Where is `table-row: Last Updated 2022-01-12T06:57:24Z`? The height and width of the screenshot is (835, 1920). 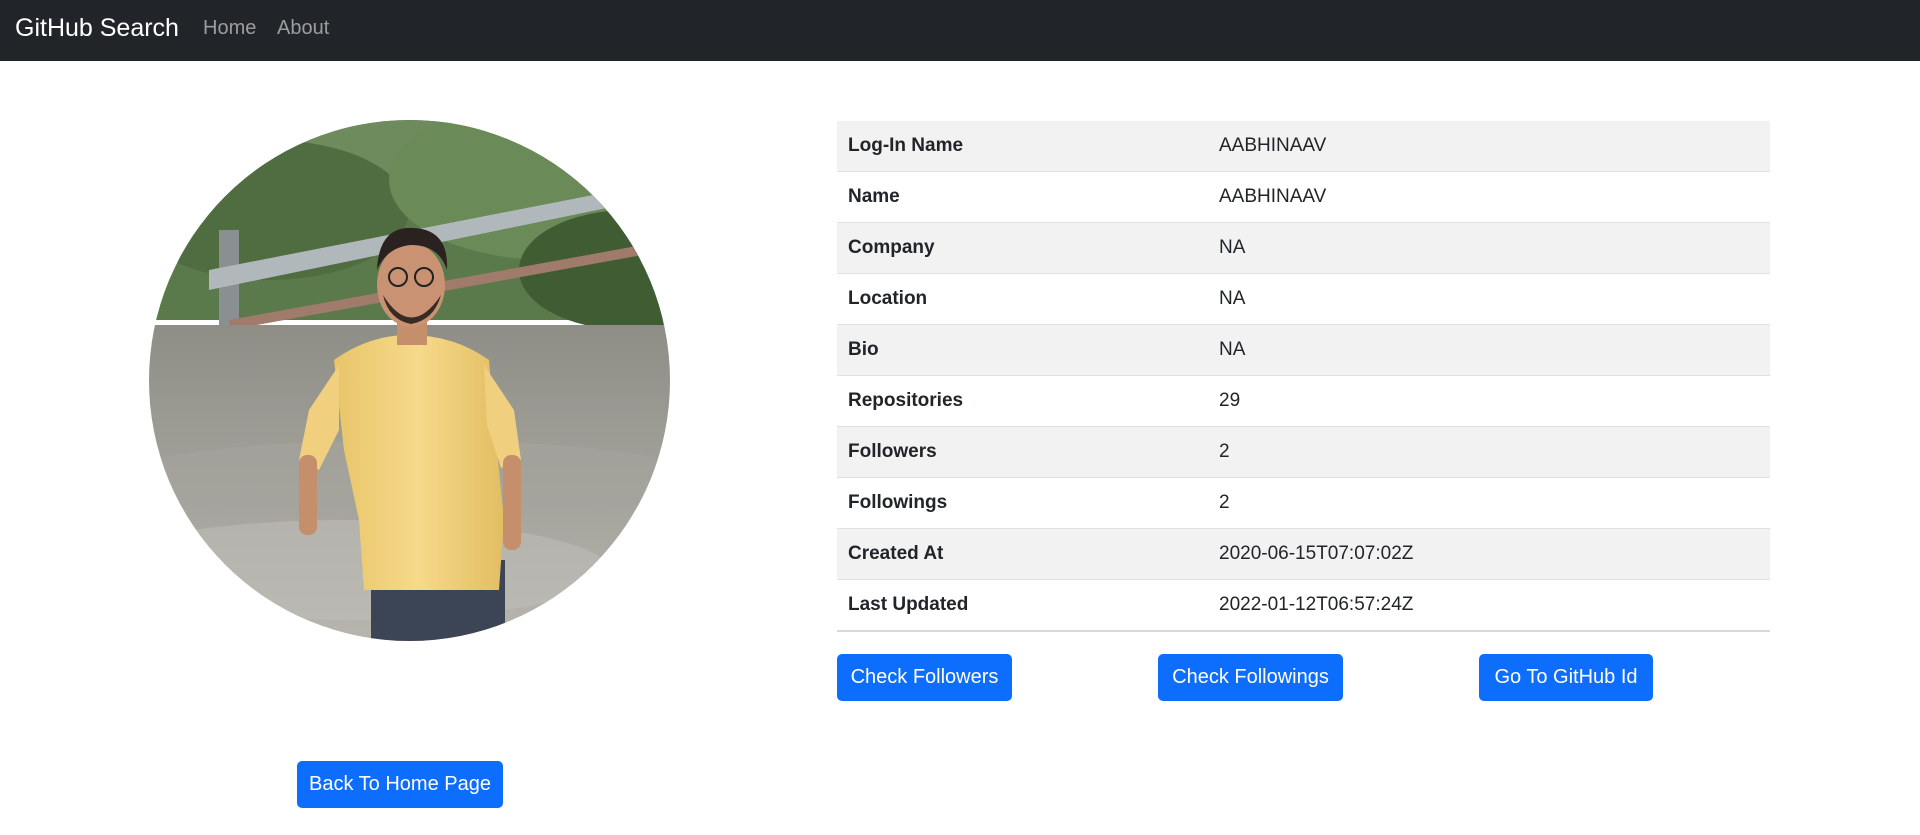 table-row: Last Updated 2022-01-12T06:57:24Z is located at coordinates (1303, 605).